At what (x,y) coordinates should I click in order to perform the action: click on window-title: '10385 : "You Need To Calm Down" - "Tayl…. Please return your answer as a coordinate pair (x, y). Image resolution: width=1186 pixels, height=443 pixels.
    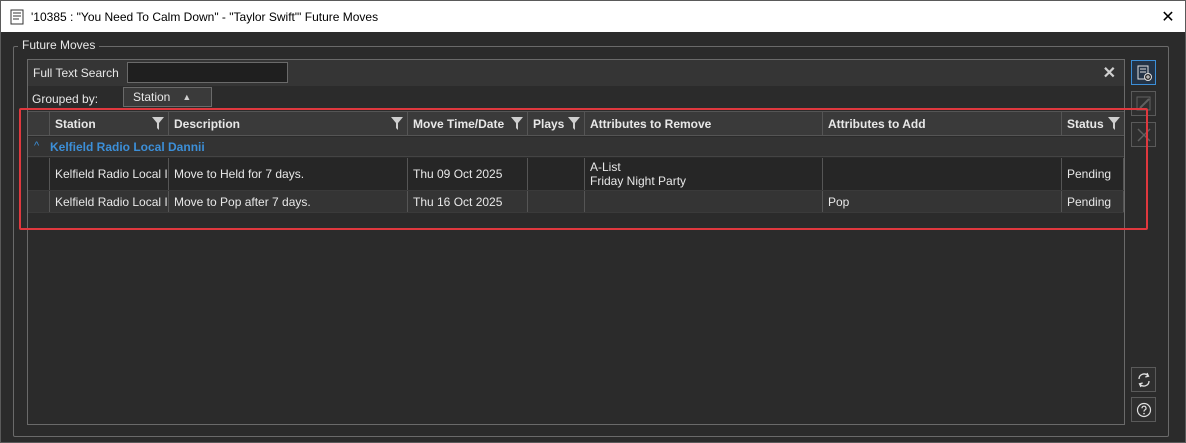
    Looking at the image, I should click on (205, 16).